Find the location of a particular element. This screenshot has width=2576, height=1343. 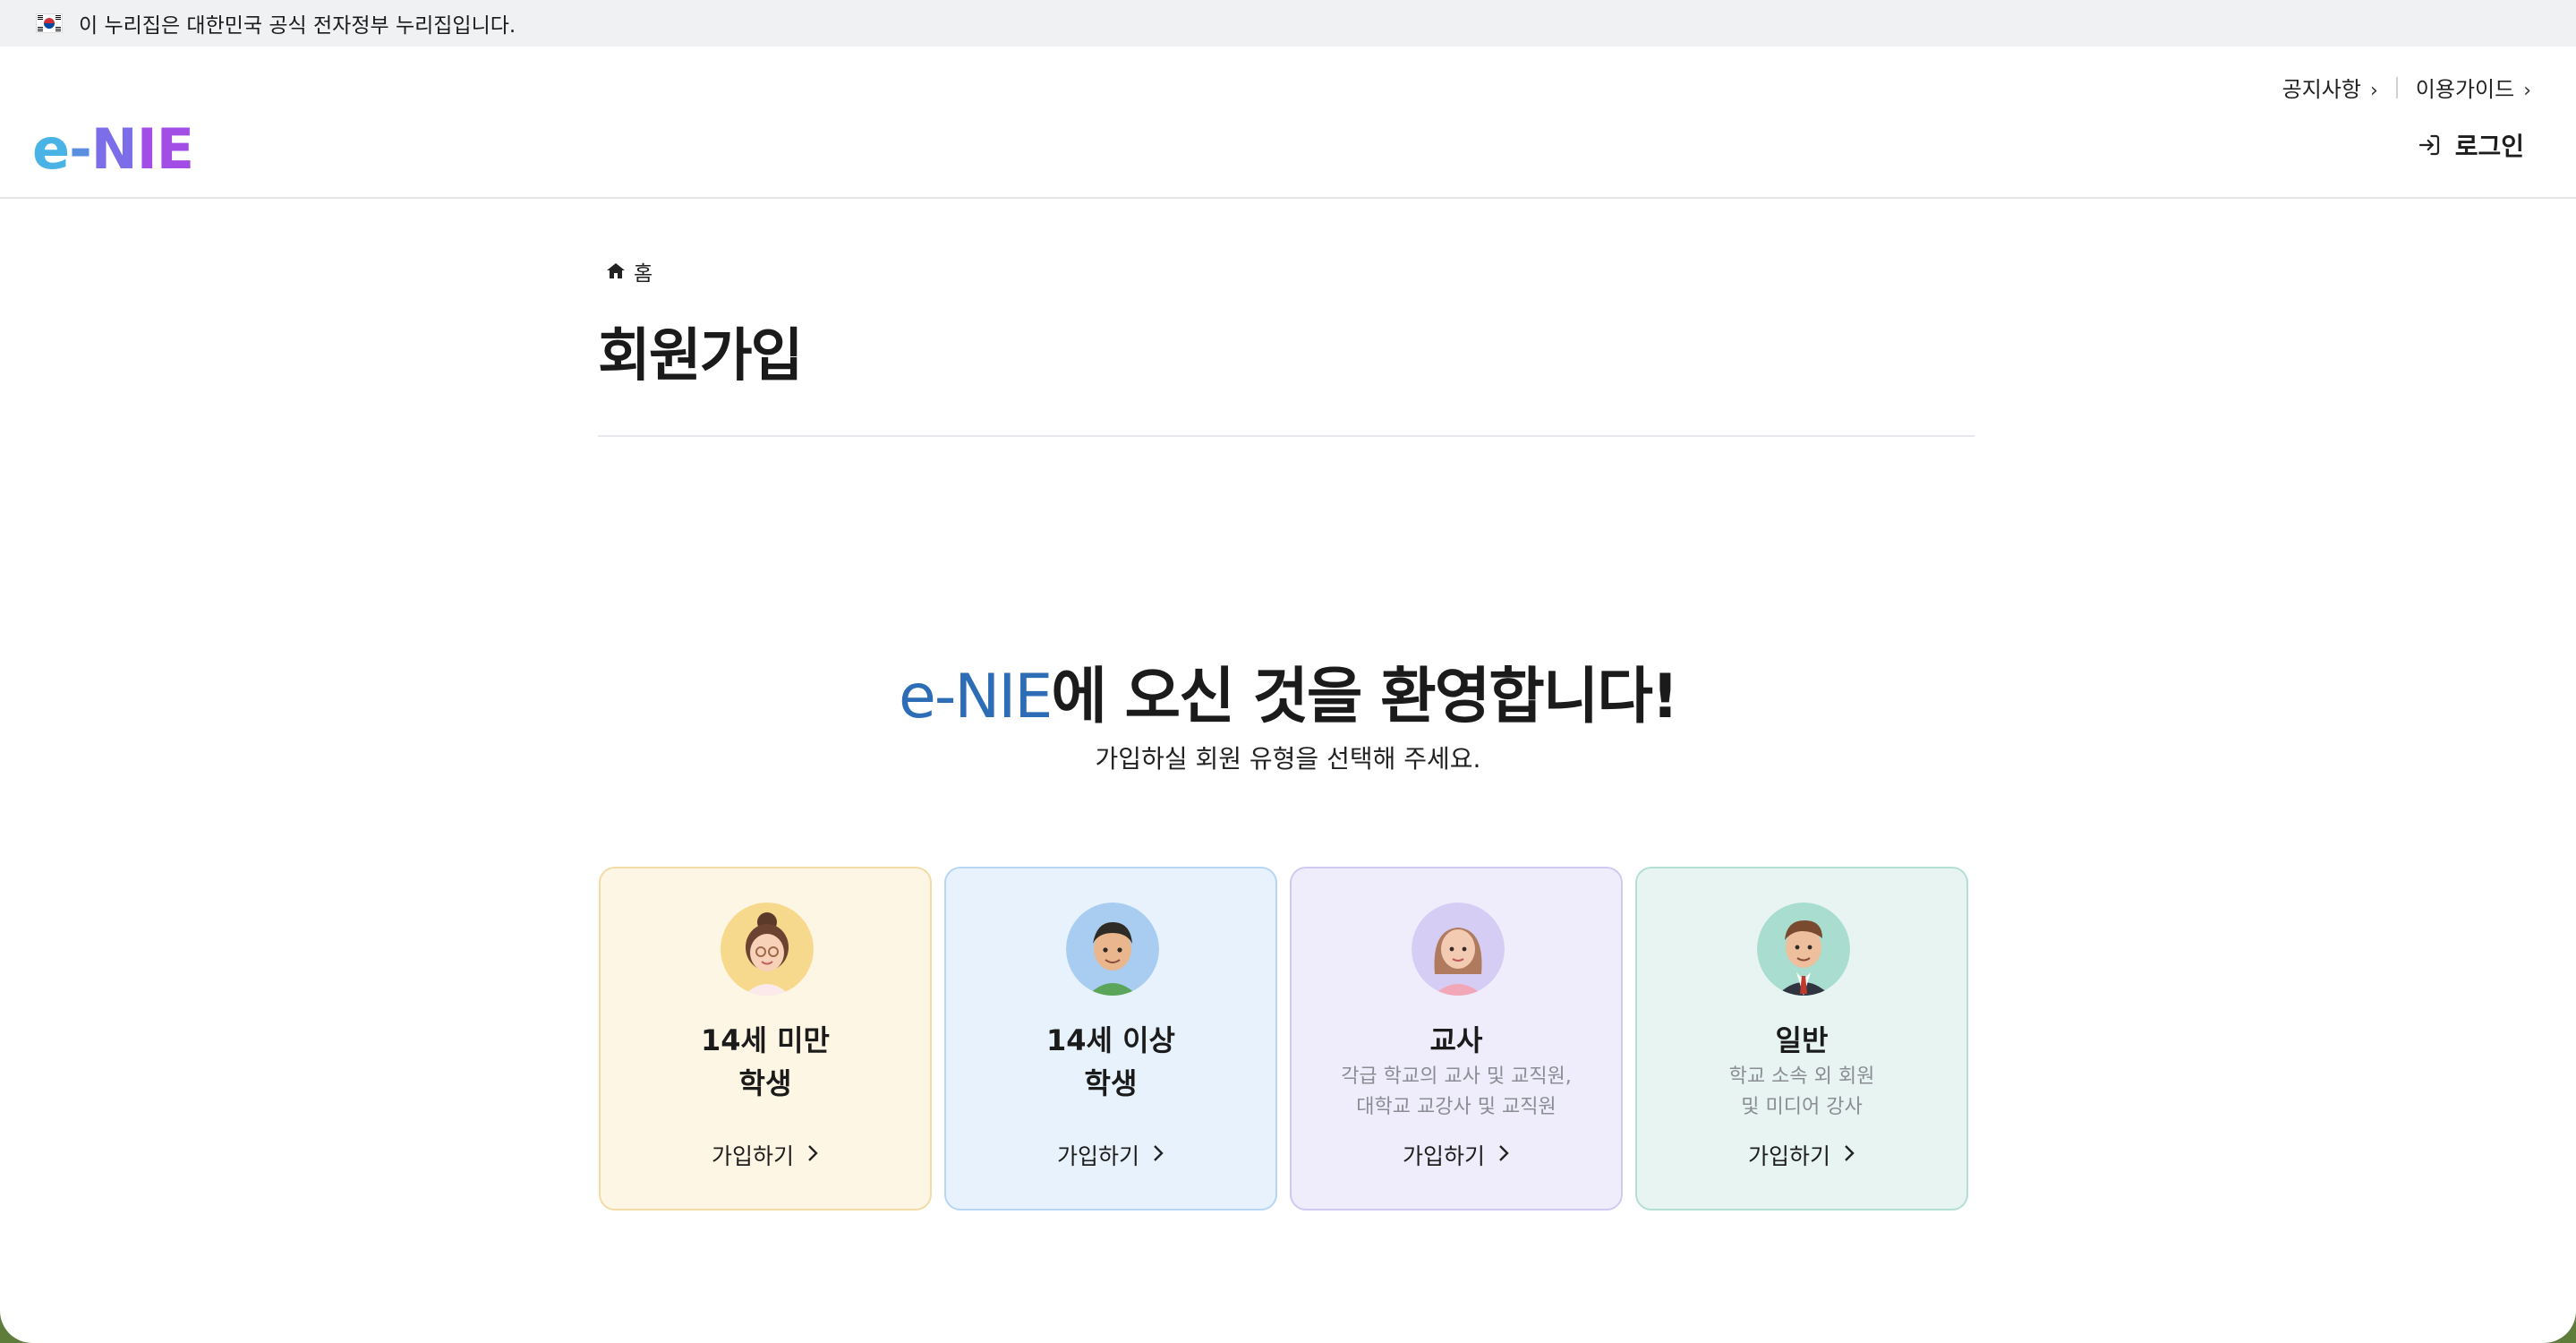

card-teacher: 교사 각급 학교의 교사 및 교직원, 대학교 교강사 및 교직원 가입하기 is located at coordinates (1456, 1038).